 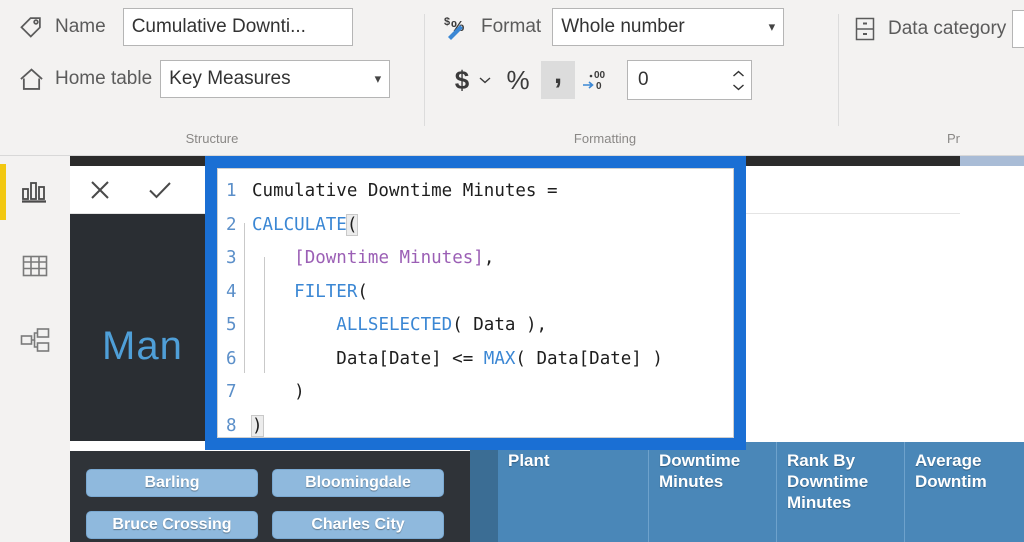 I want to click on format-label: Format, so click(x=511, y=26).